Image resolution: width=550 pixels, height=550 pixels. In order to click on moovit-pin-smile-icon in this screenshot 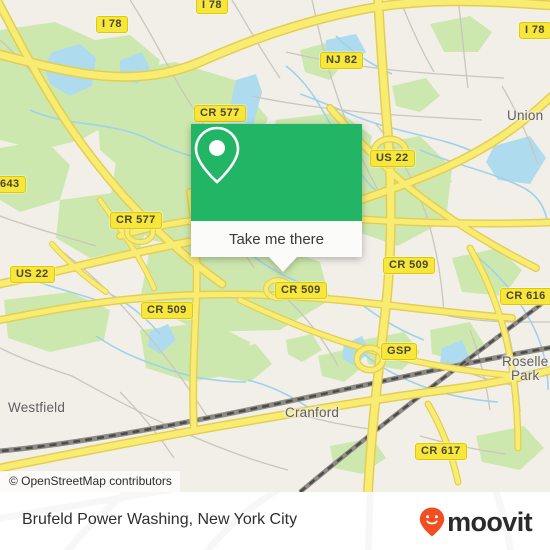, I will do `click(432, 522)`.